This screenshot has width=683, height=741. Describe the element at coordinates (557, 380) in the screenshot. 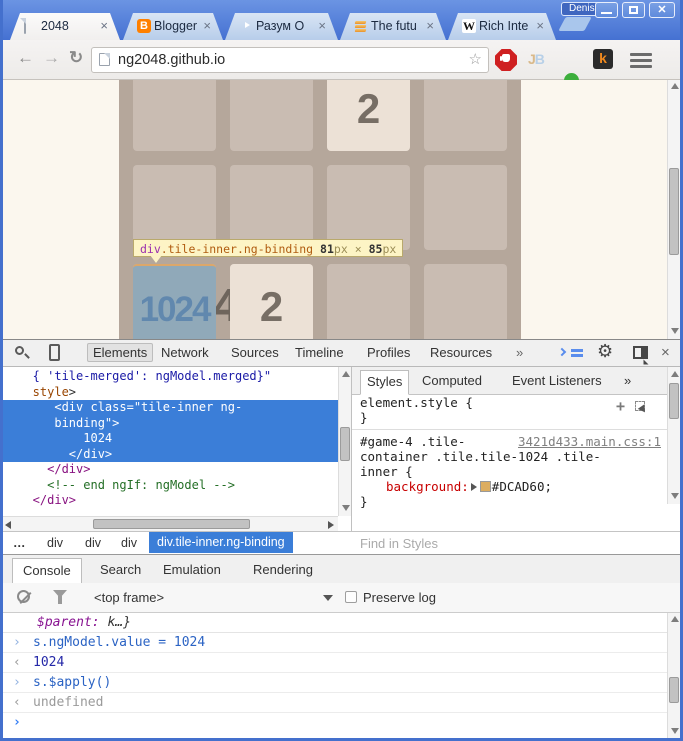

I see `tab-event-listeners: Event Listeners` at that location.